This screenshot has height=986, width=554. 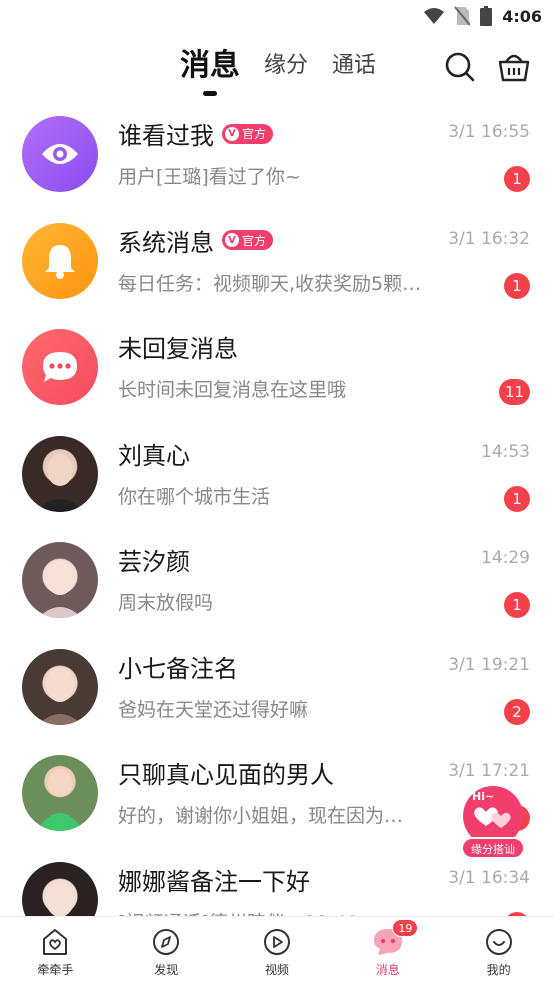 I want to click on conversation-row: 芸汐颜 14:29 周末放假吗 1, so click(x=277, y=579).